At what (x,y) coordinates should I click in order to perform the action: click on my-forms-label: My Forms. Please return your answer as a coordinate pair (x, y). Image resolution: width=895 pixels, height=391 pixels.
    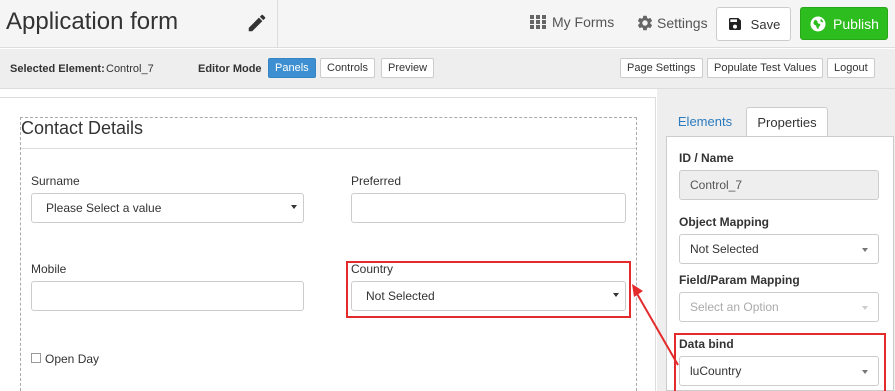
    Looking at the image, I should click on (583, 22).